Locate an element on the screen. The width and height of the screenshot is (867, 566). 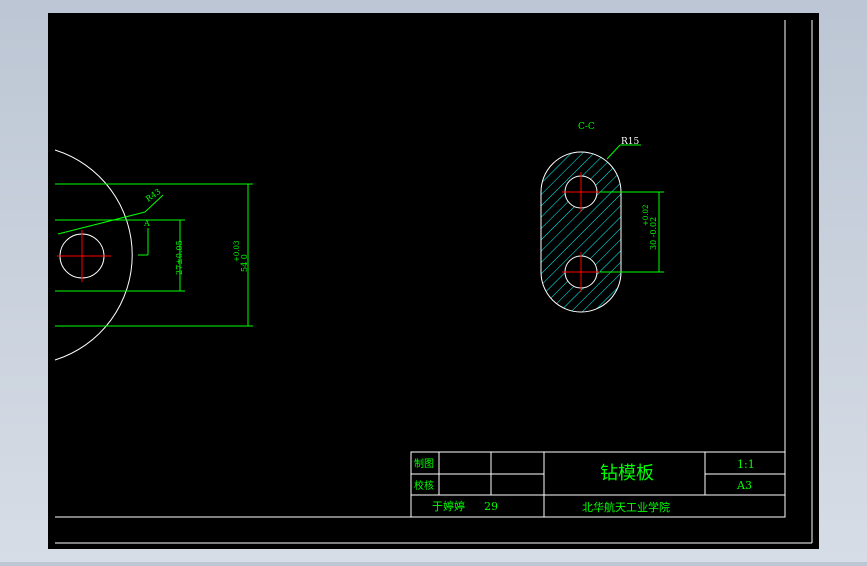
label-checked-by: 校核 is located at coordinates (424, 485).